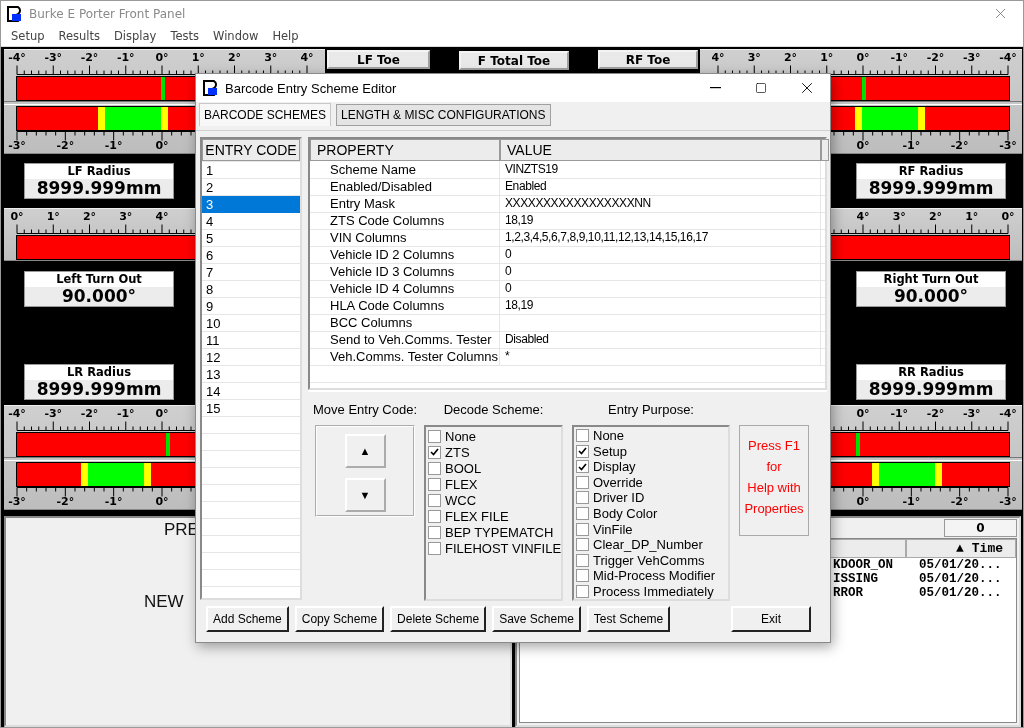 The width and height of the screenshot is (1024, 728). Describe the element at coordinates (247, 619) in the screenshot. I see `scheme-button: Add Scheme` at that location.